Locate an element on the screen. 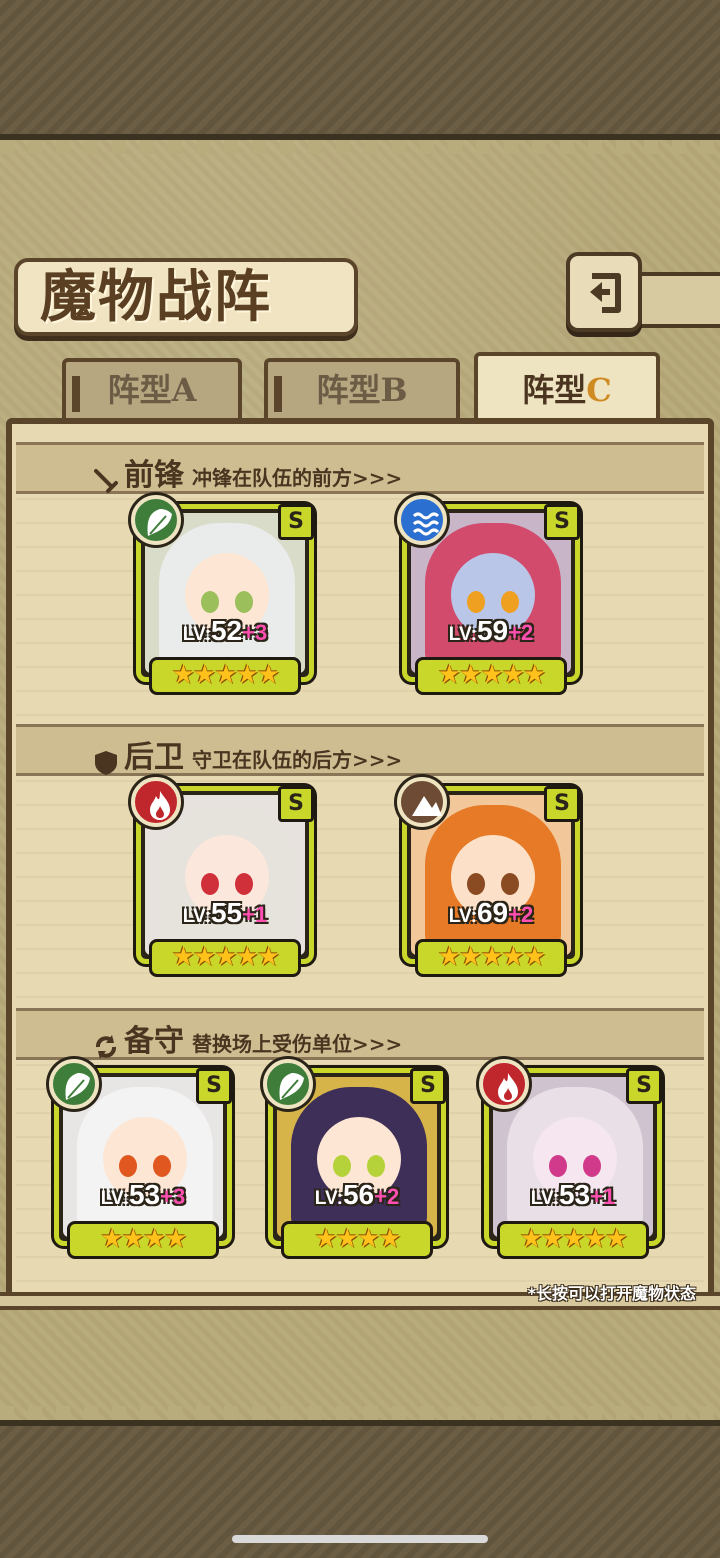 This screenshot has height=1558, width=720. unit-card: S LV:59+2 ★★★★★ is located at coordinates (488, 595).